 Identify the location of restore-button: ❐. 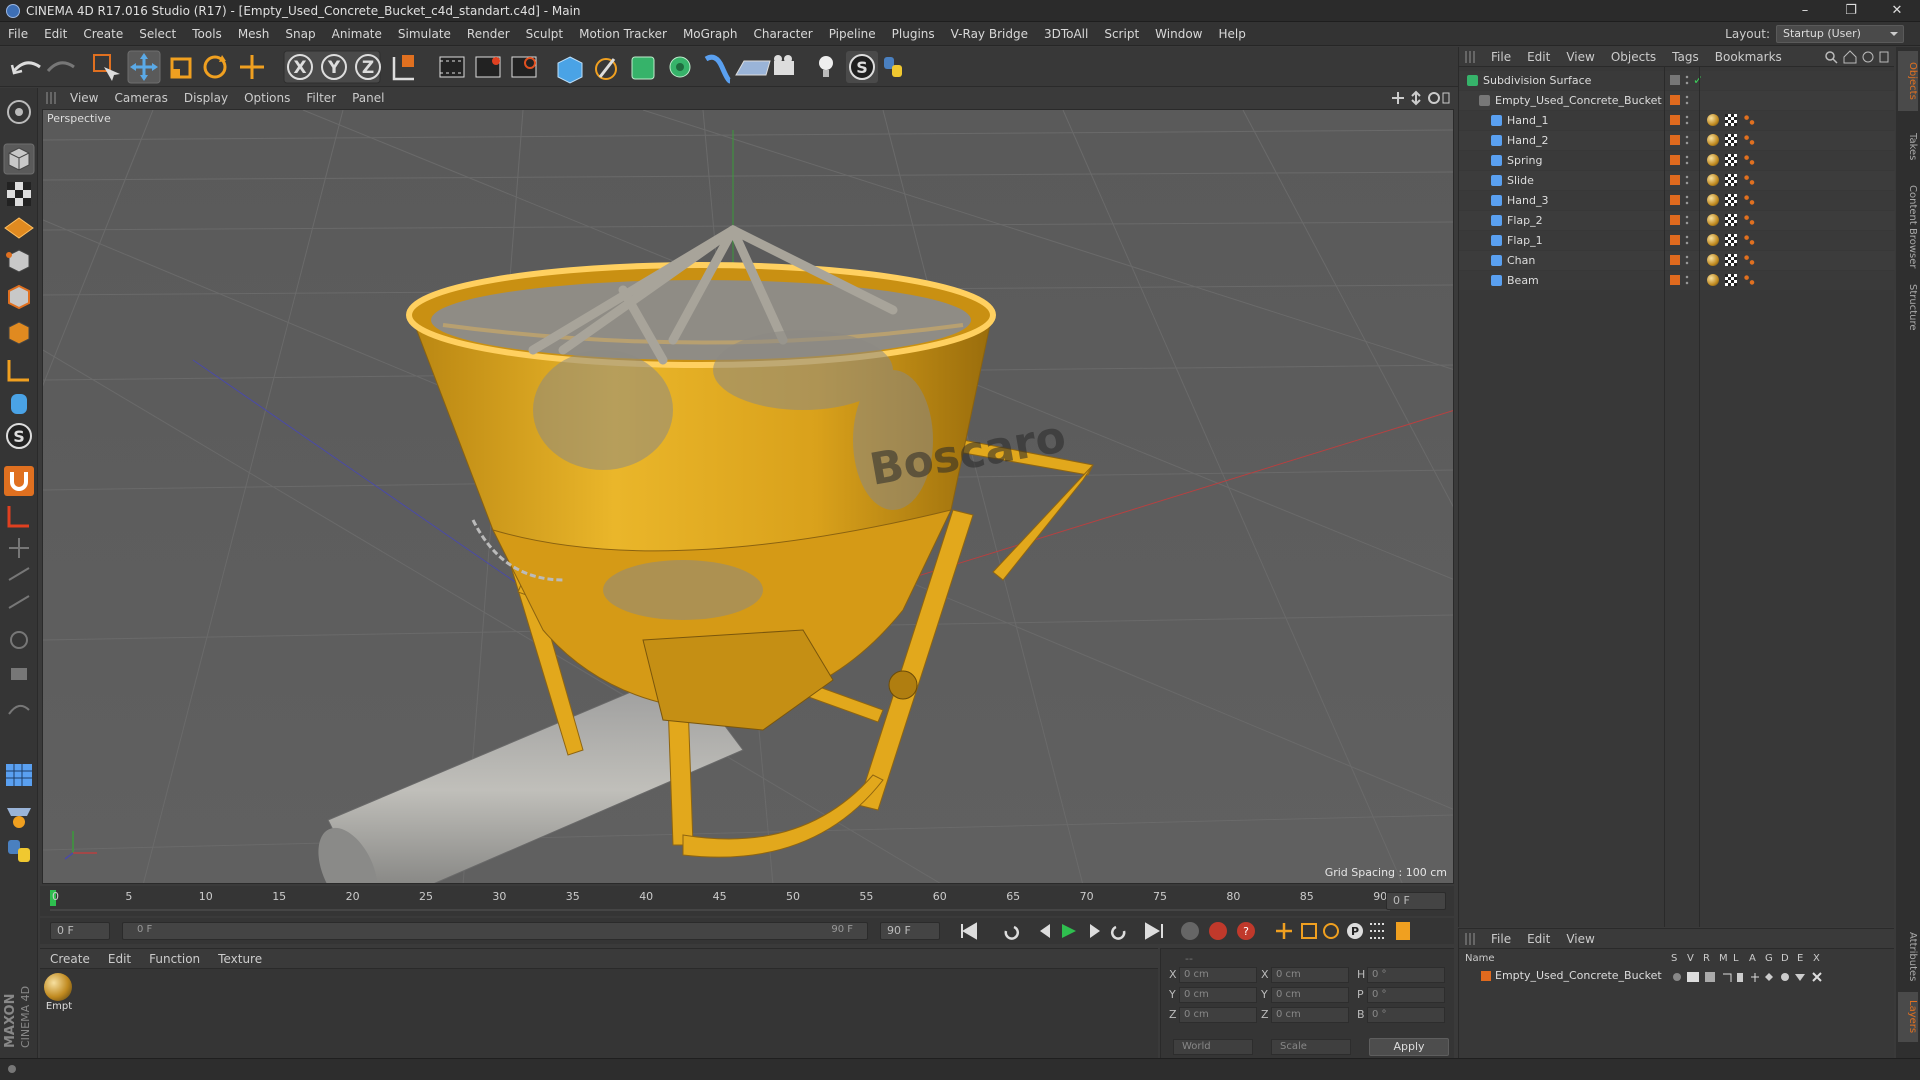
(1851, 11).